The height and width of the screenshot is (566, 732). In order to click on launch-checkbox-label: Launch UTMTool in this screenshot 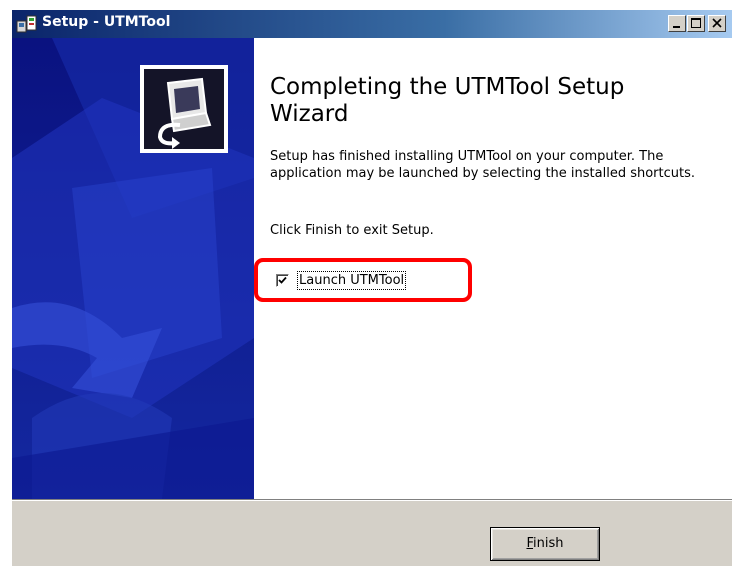, I will do `click(351, 280)`.